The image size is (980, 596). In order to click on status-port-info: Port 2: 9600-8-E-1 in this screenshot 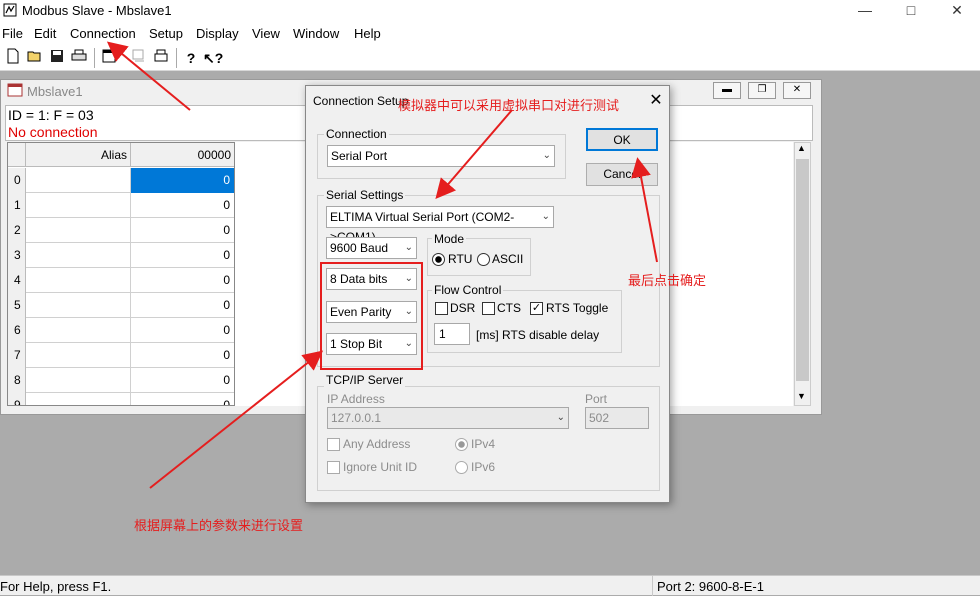, I will do `click(710, 586)`.